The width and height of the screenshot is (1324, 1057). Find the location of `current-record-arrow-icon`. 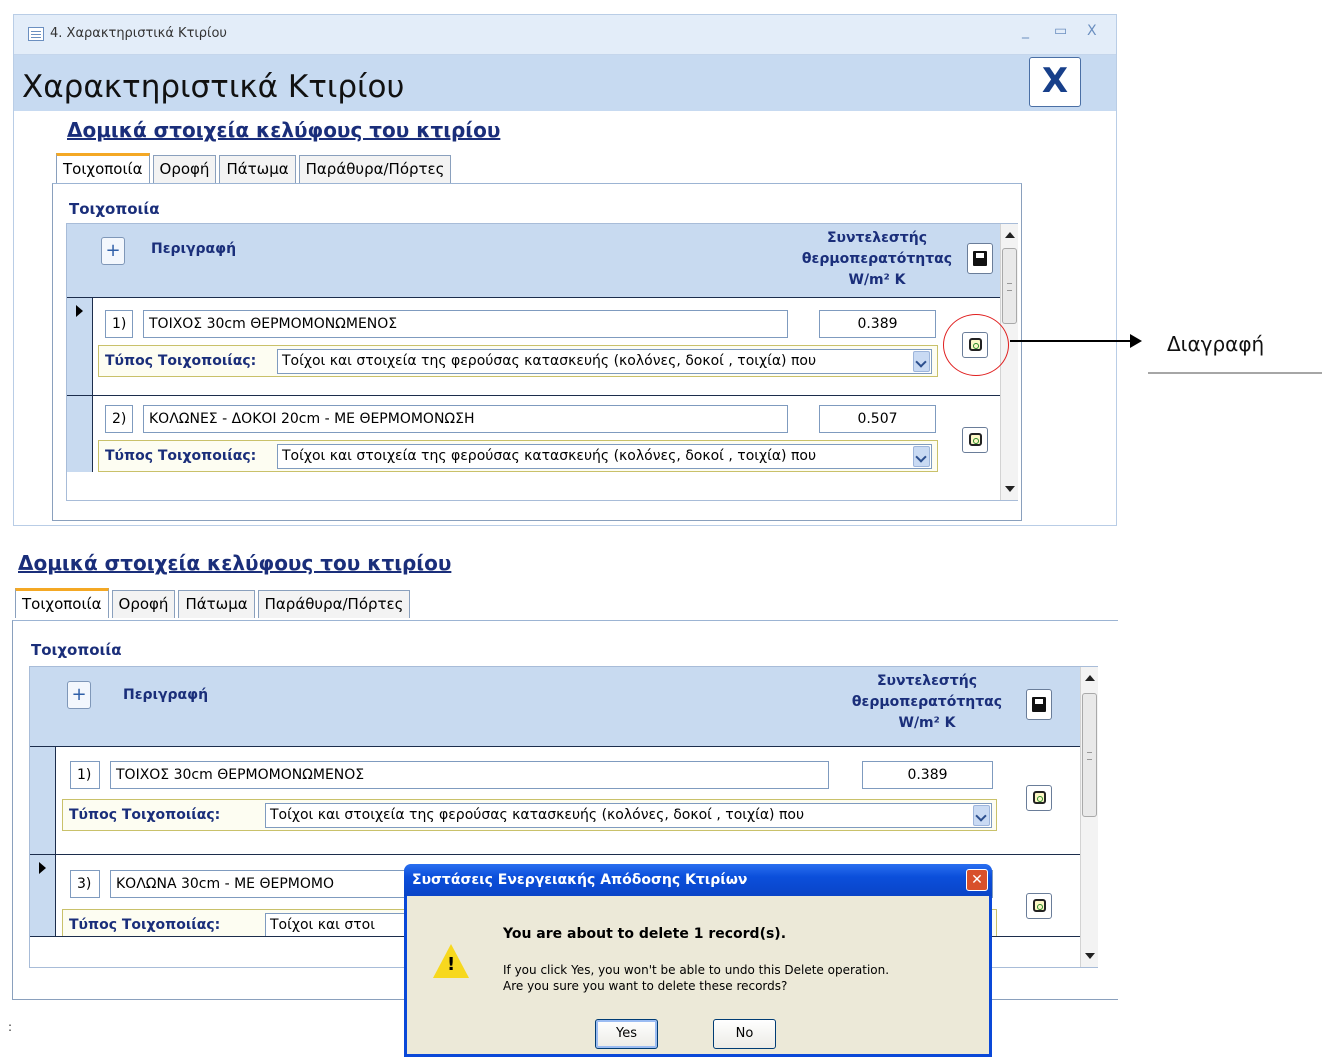

current-record-arrow-icon is located at coordinates (42, 868).